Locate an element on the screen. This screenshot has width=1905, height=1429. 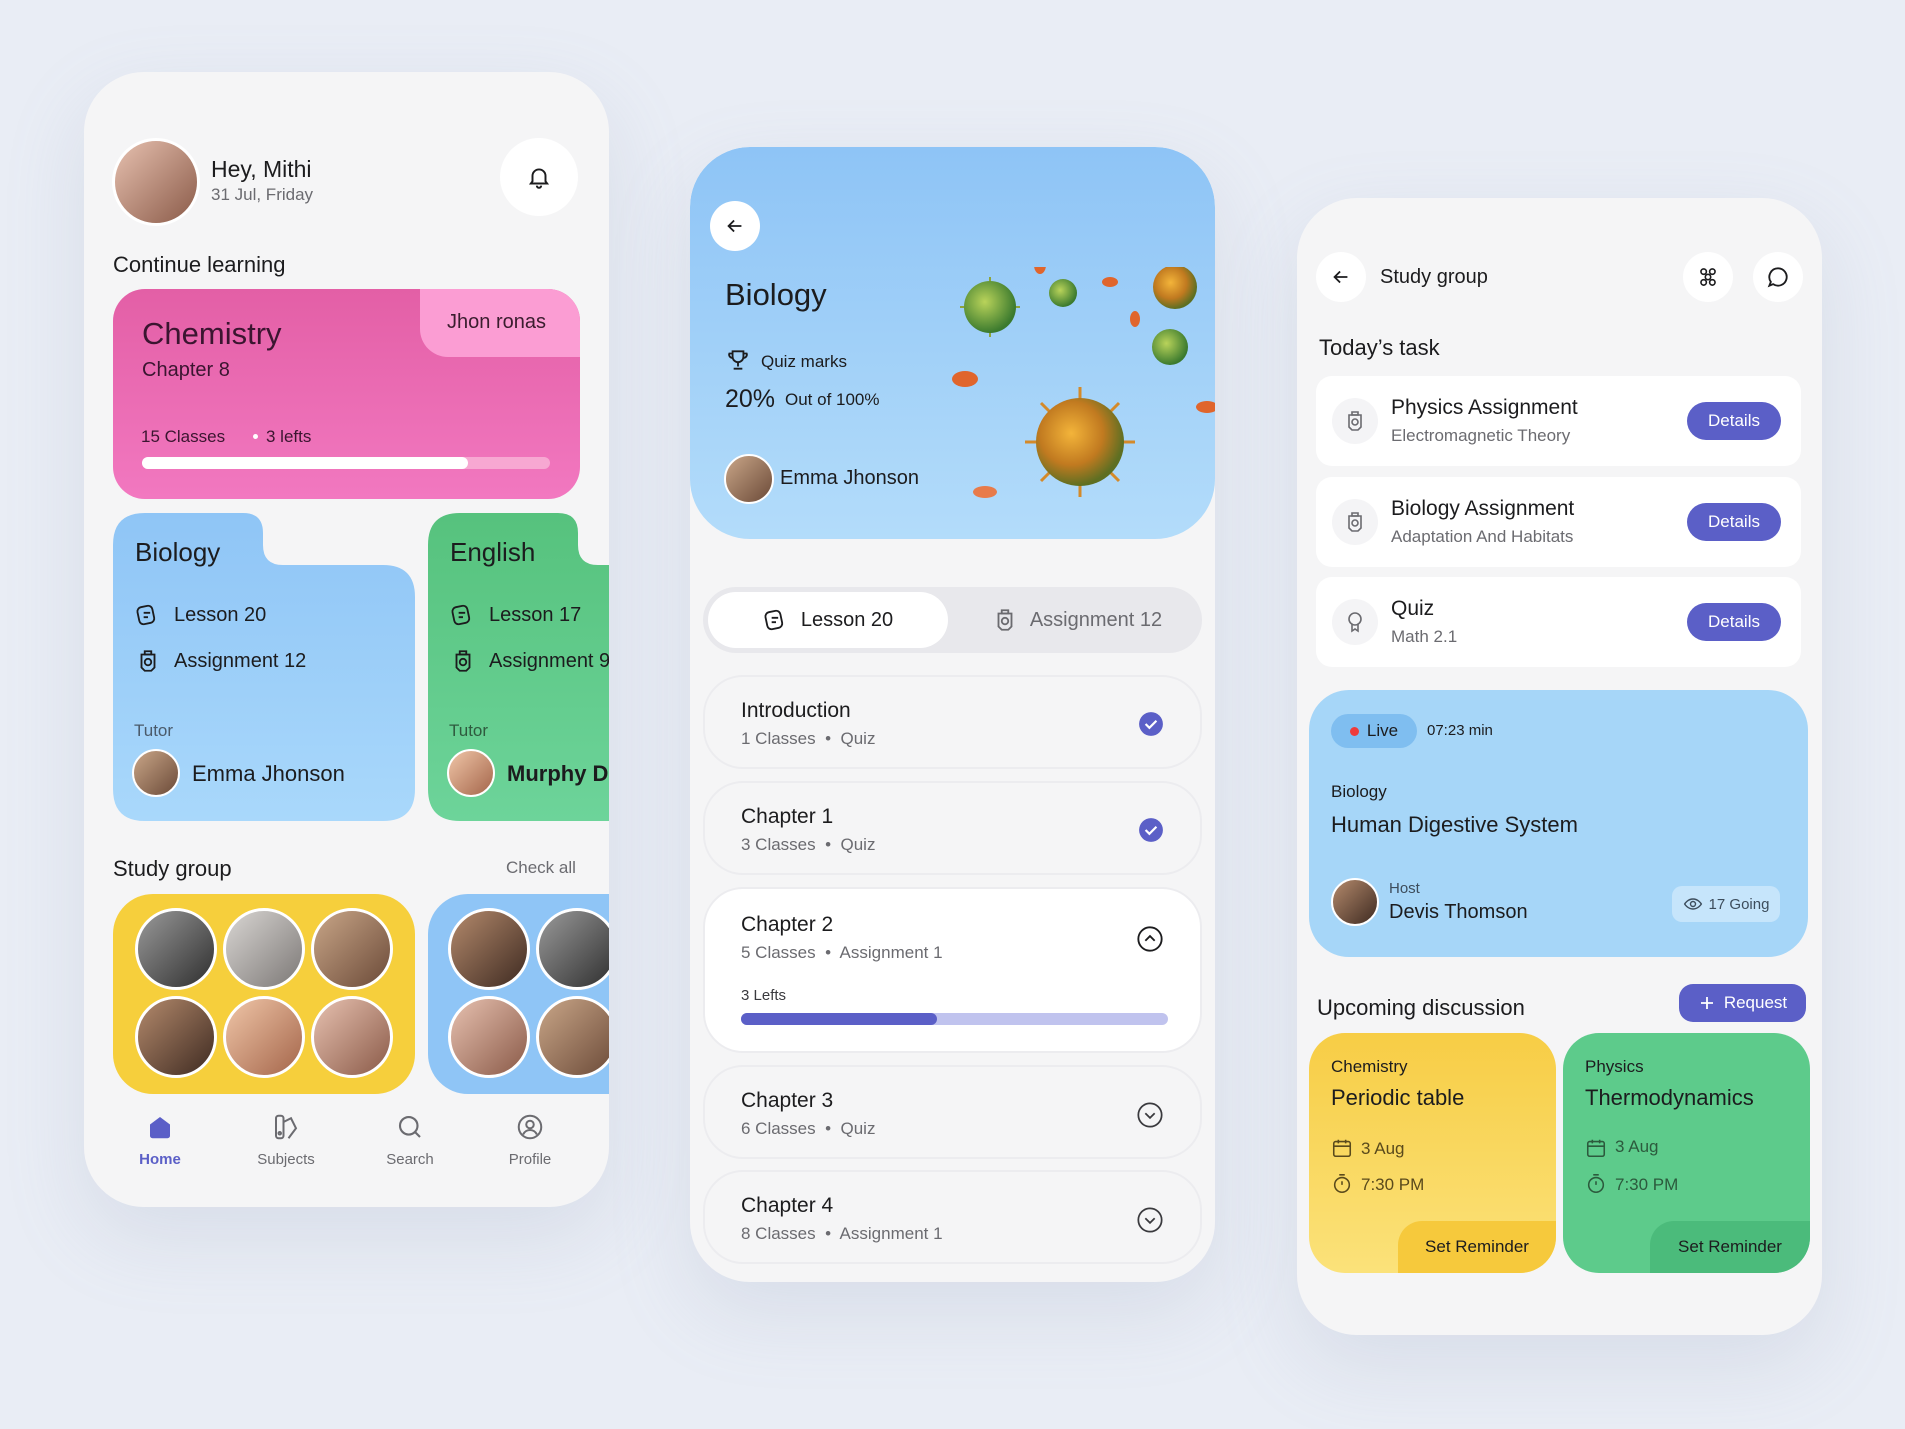
chapter-item: Chapter 4 8 Classes • Assignment 1 is located at coordinates (952, 1217).